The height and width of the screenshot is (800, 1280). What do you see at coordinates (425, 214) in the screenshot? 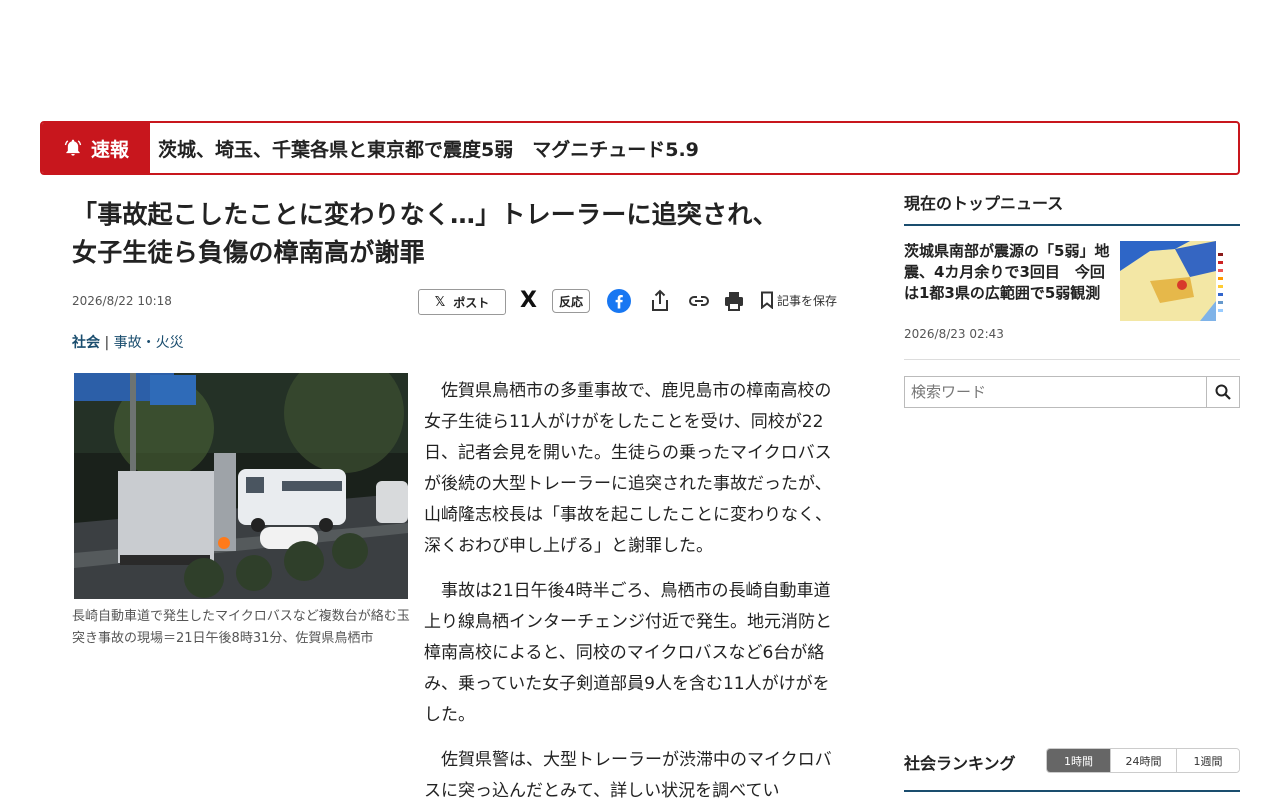
I see `headline-line-1: 「事故起こしたことに変わりなく…」トレーラーに追突され、` at bounding box center [425, 214].